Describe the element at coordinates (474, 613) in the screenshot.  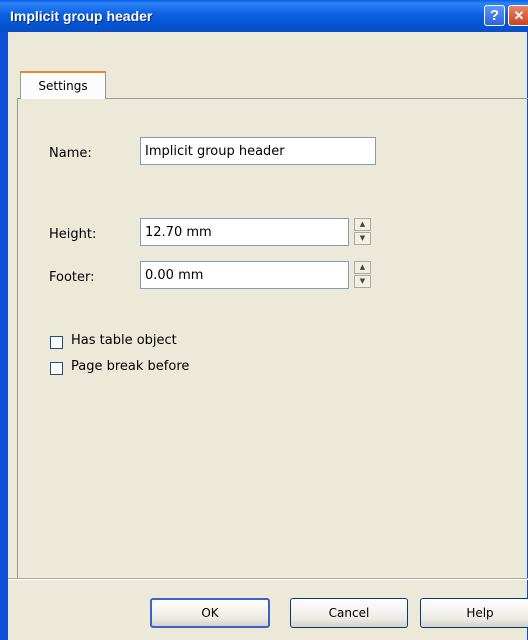
I see `help-button: Help` at that location.